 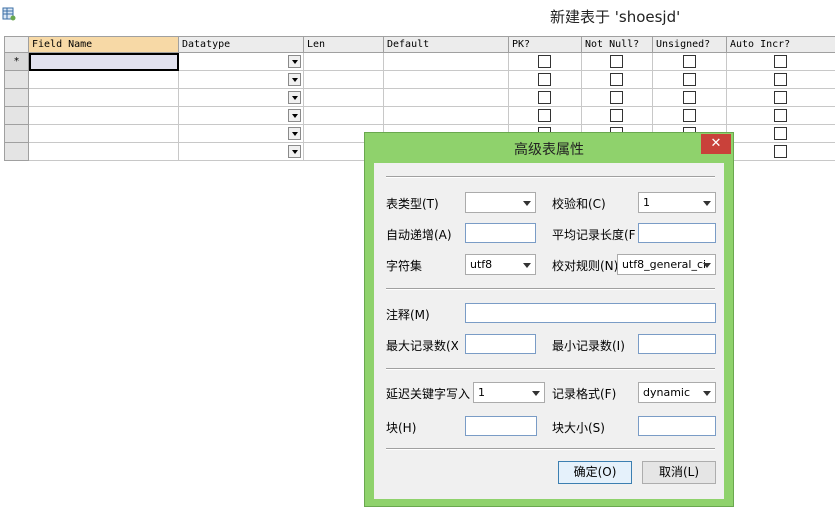 I want to click on max-rows-input, so click(x=500, y=344).